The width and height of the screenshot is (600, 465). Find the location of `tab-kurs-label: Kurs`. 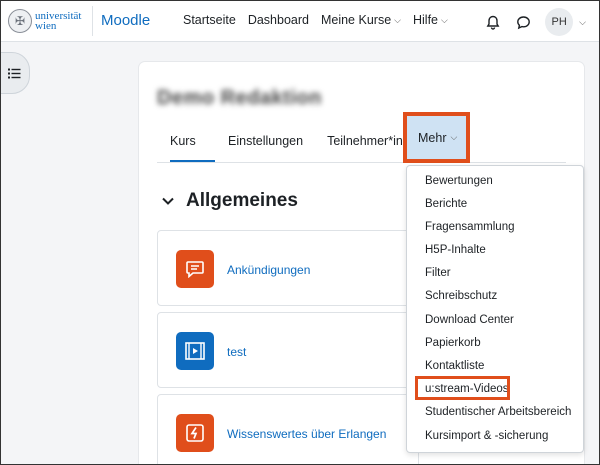

tab-kurs-label: Kurs is located at coordinates (183, 141).